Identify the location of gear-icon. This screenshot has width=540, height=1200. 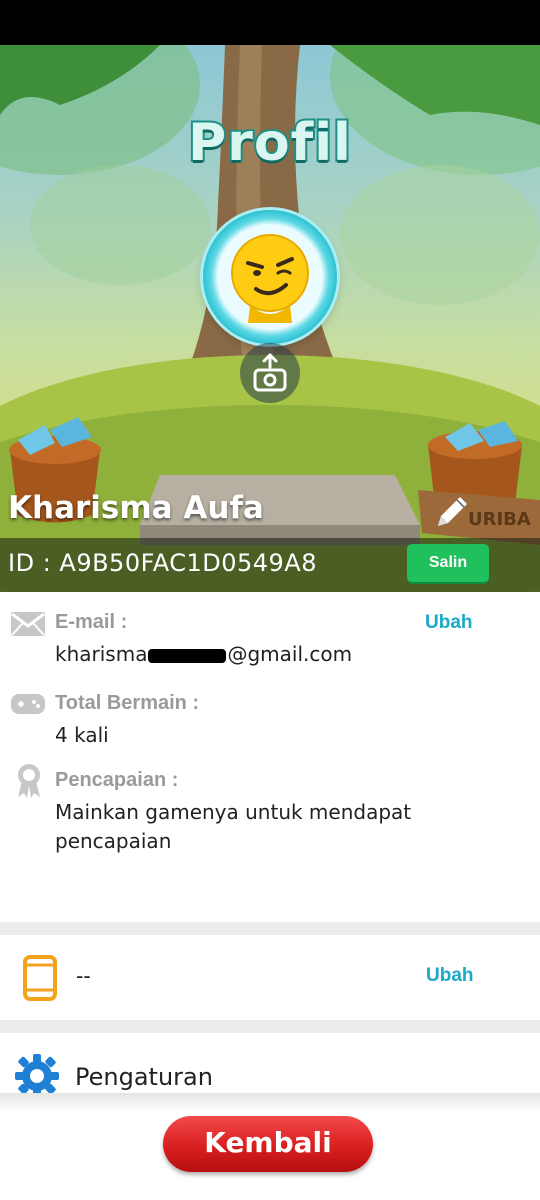
(37, 1073).